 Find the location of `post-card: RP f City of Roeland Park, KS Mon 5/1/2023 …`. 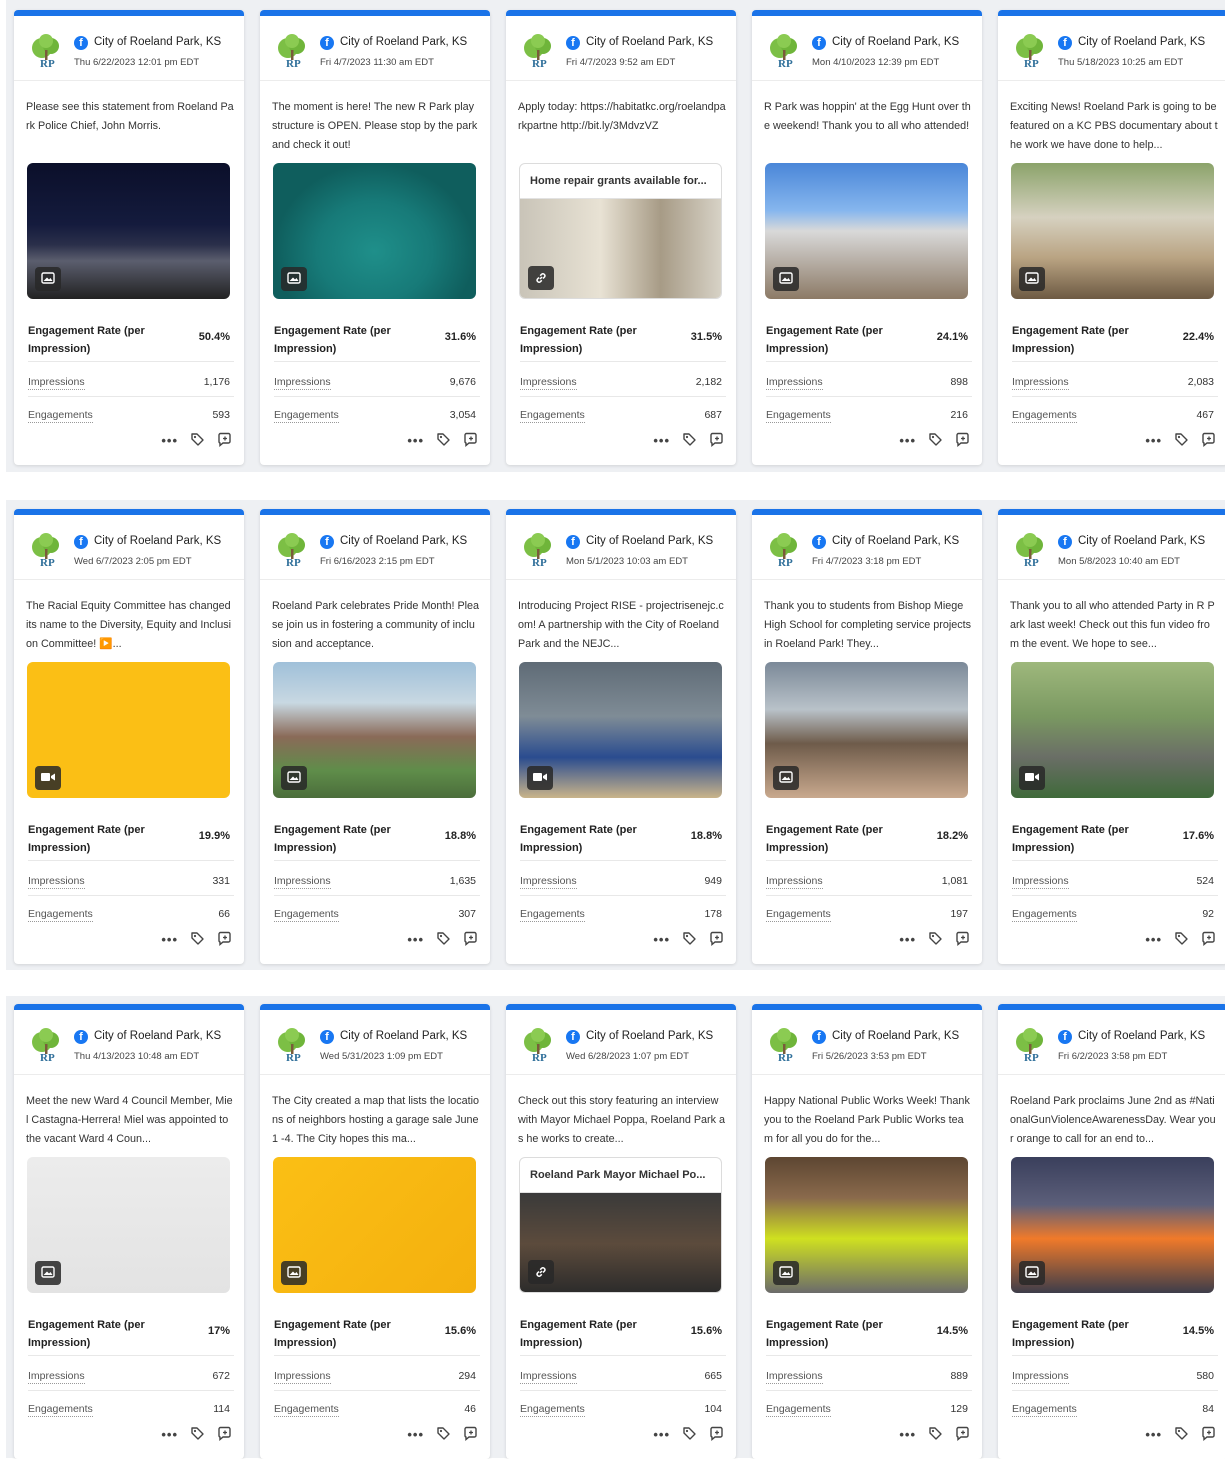

post-card: RP f City of Roeland Park, KS Mon 5/1/2023 … is located at coordinates (621, 736).